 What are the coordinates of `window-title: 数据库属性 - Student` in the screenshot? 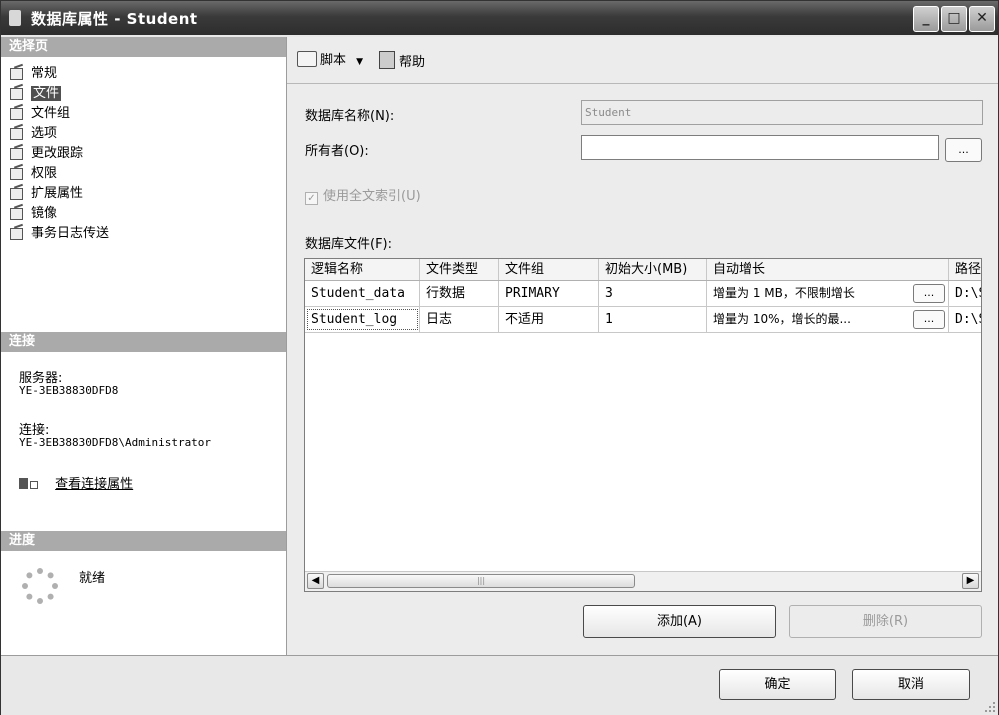 It's located at (114, 19).